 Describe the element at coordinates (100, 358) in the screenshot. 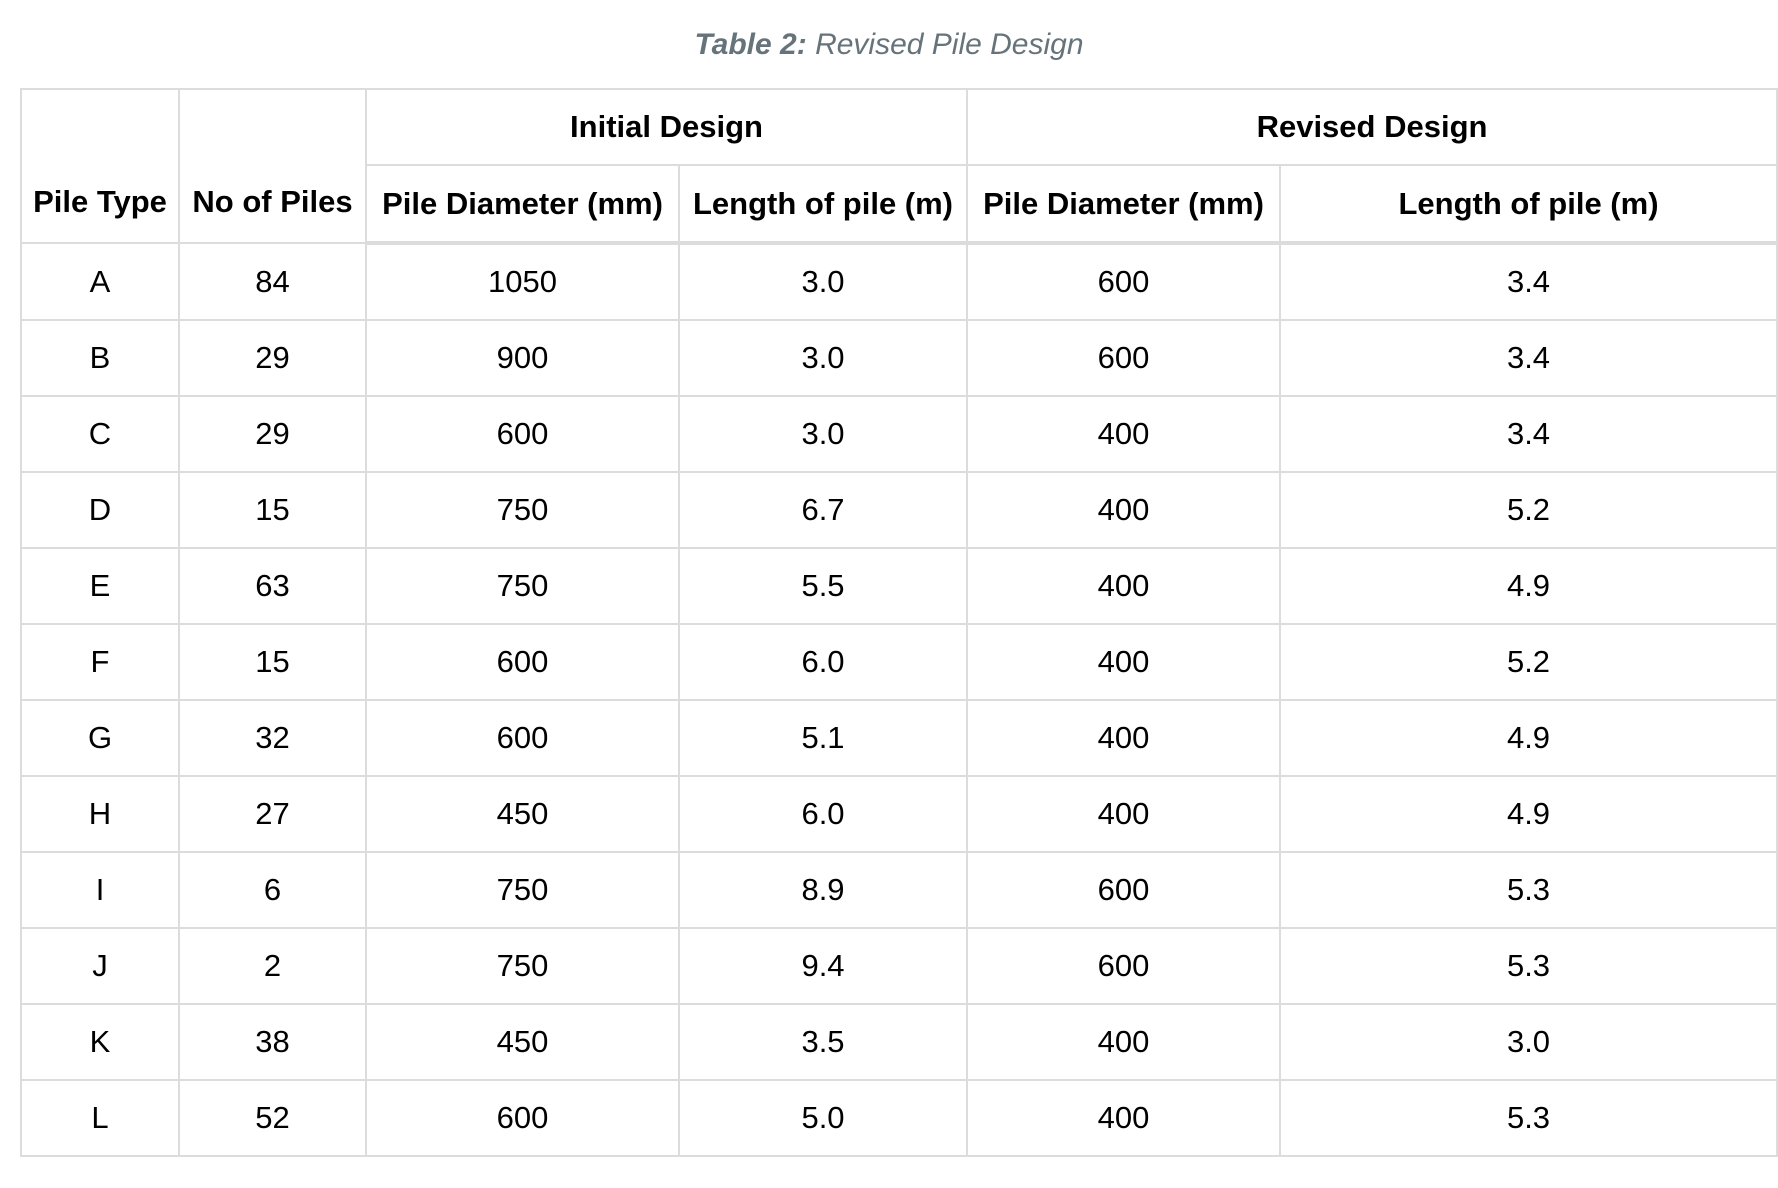

I see `cell-pile-type: B` at that location.